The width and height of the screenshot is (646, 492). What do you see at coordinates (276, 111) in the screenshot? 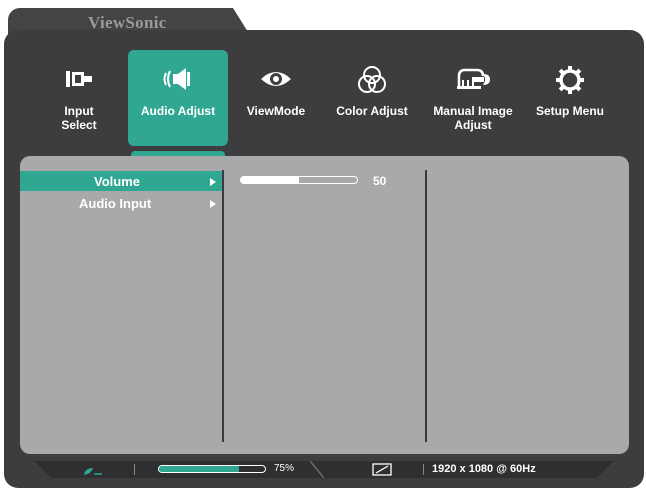
I see `menu-viewmode-label: ViewMode` at bounding box center [276, 111].